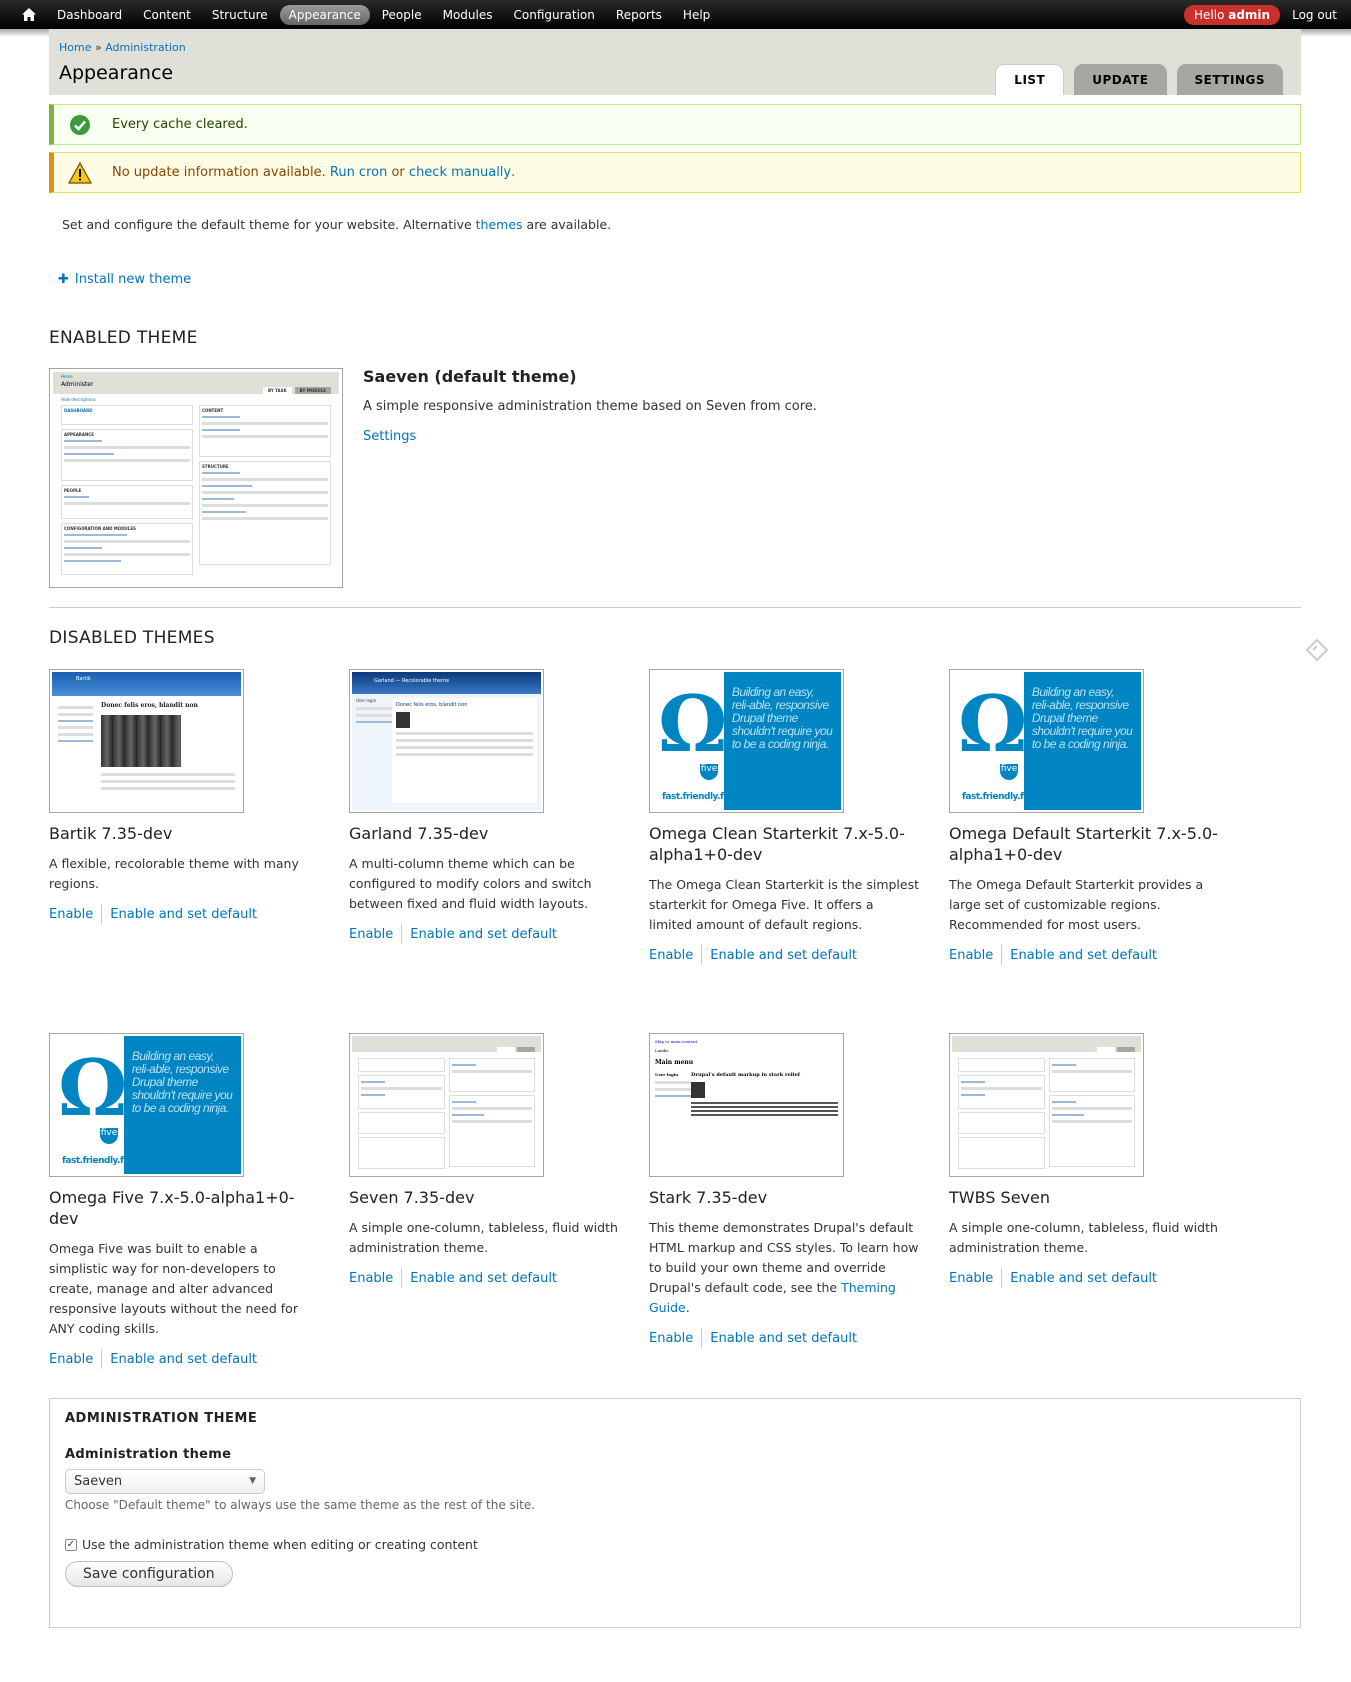  I want to click on breadcrumb: Home » Administration, so click(122, 47).